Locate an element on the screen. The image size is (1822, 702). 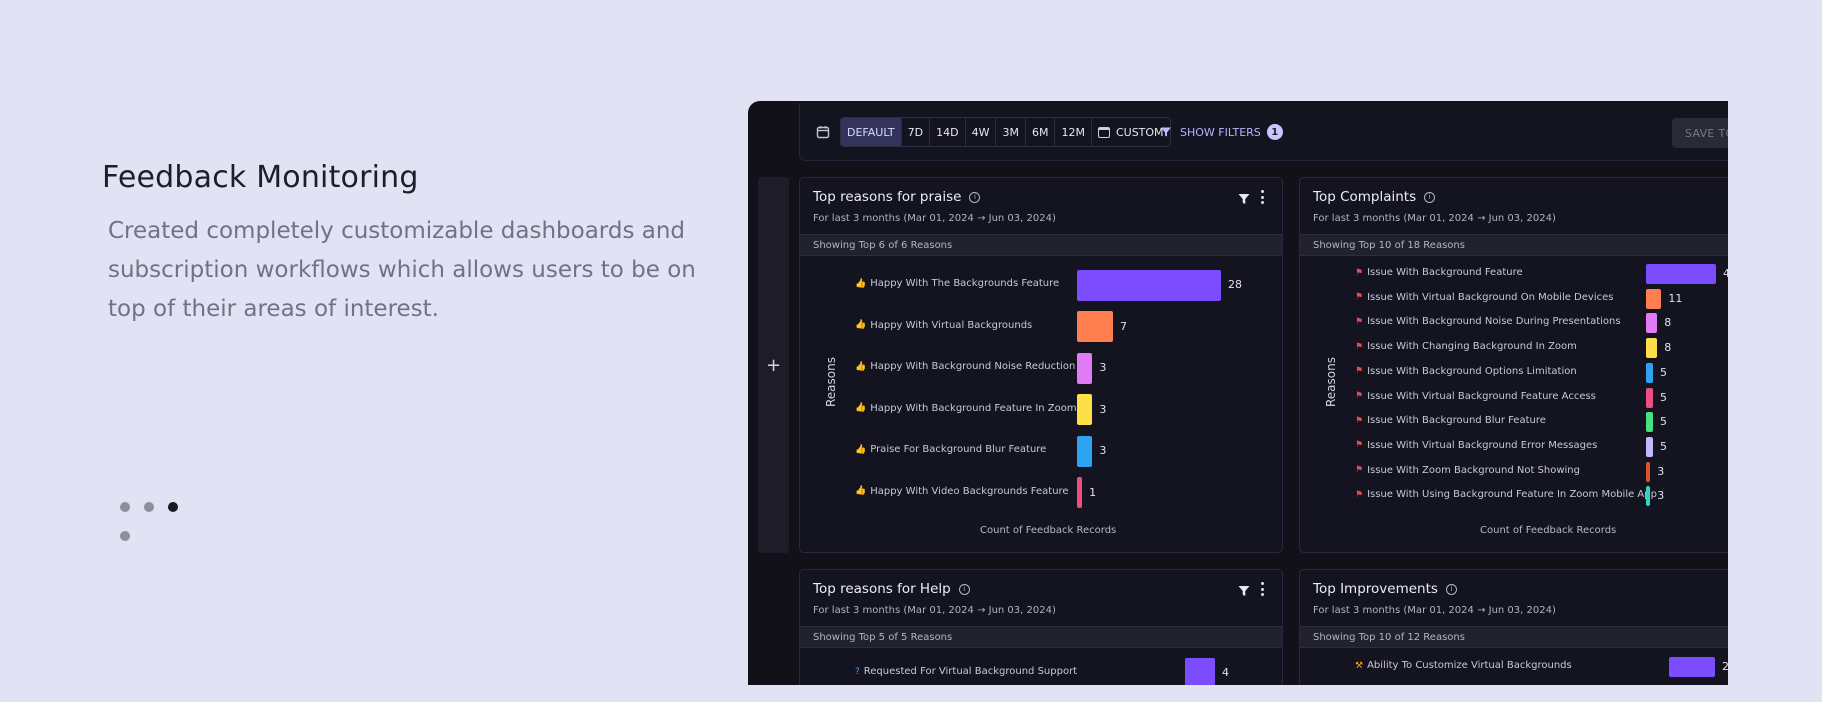
chart-row-text: Praise For Background Blur Feature is located at coordinates (958, 449).